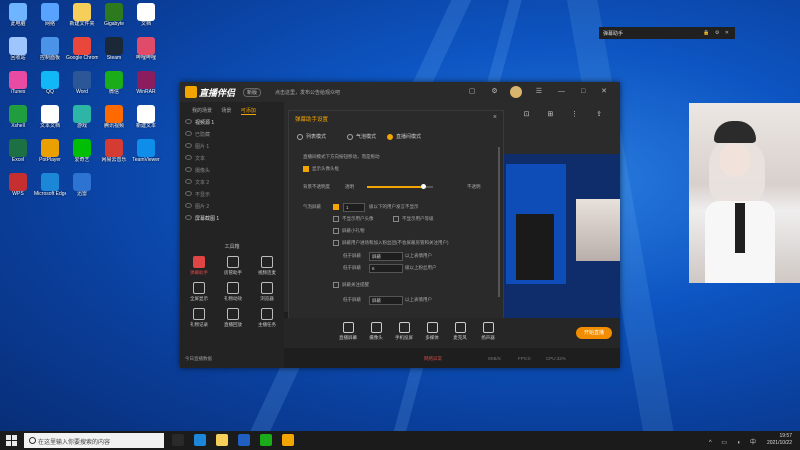 Image resolution: width=800 pixels, height=450 pixels. What do you see at coordinates (386, 268) in the screenshot?
I see `sub-filter-select-2: 6` at bounding box center [386, 268].